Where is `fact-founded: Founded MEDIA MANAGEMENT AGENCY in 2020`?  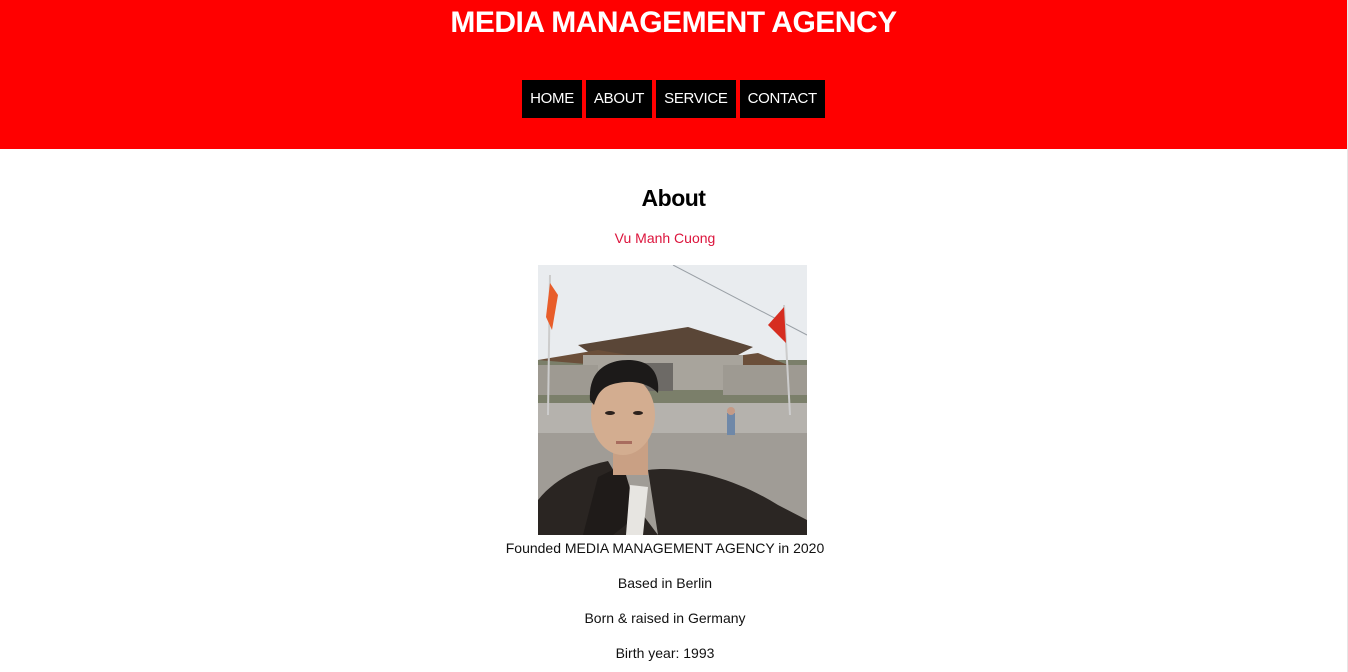
fact-founded: Founded MEDIA MANAGEMENT AGENCY in 2020 is located at coordinates (665, 548).